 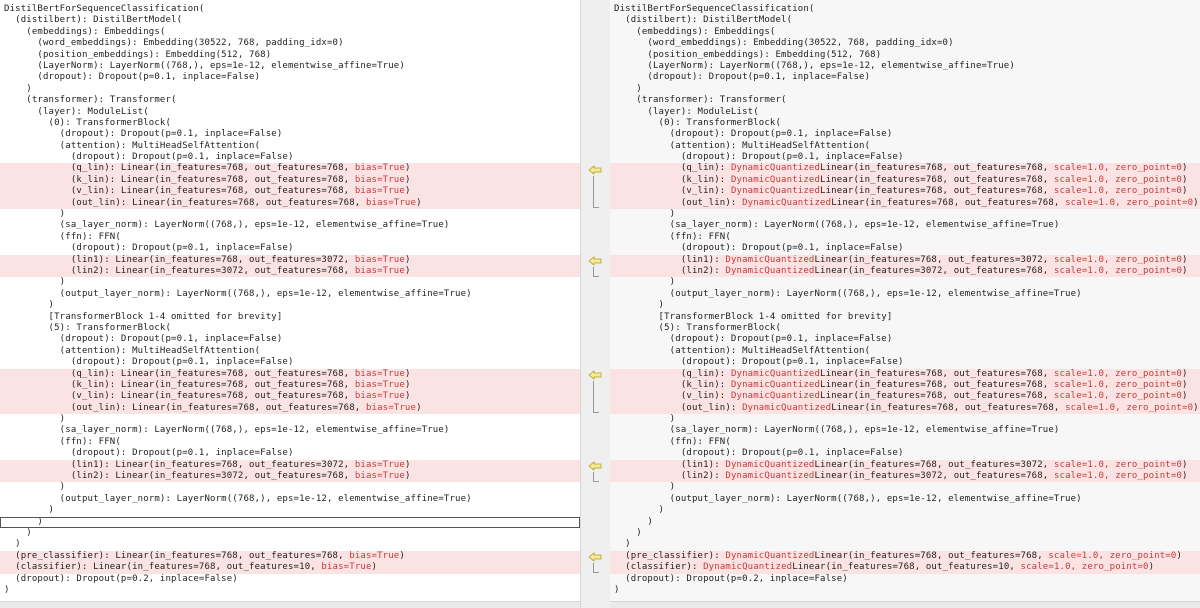 What do you see at coordinates (905, 112) in the screenshot?
I see `right-code-line: (layer): ModuleList(` at bounding box center [905, 112].